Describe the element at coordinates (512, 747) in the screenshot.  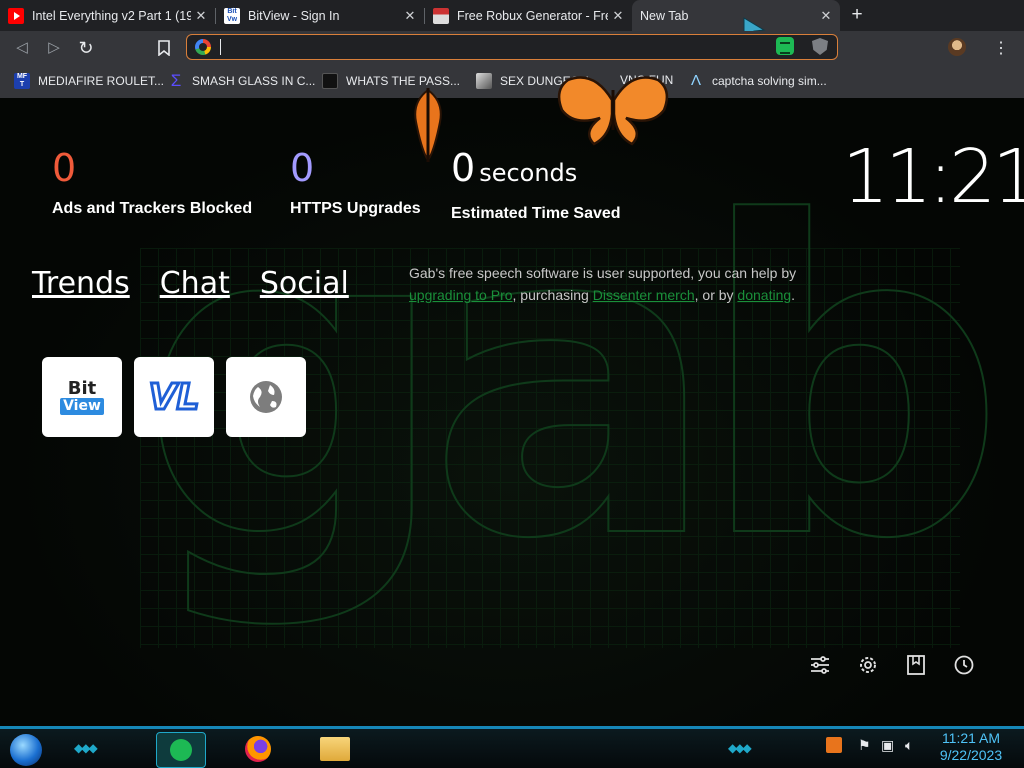
I see `taskbar: ◆◆◆ ◆◆◆ ⚑ ▣ 🔈︎ 11:21 AM 9/22/2023` at that location.